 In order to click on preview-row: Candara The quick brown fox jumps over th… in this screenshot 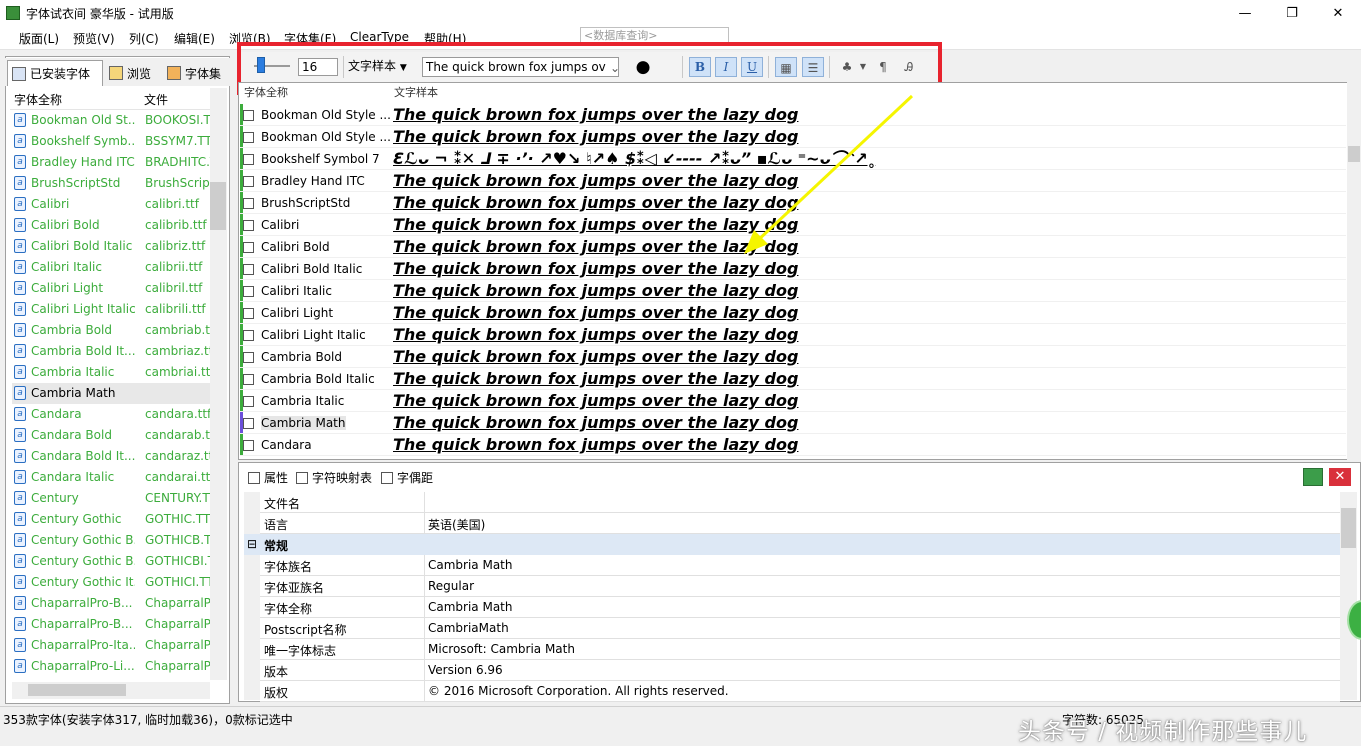, I will do `click(793, 445)`.